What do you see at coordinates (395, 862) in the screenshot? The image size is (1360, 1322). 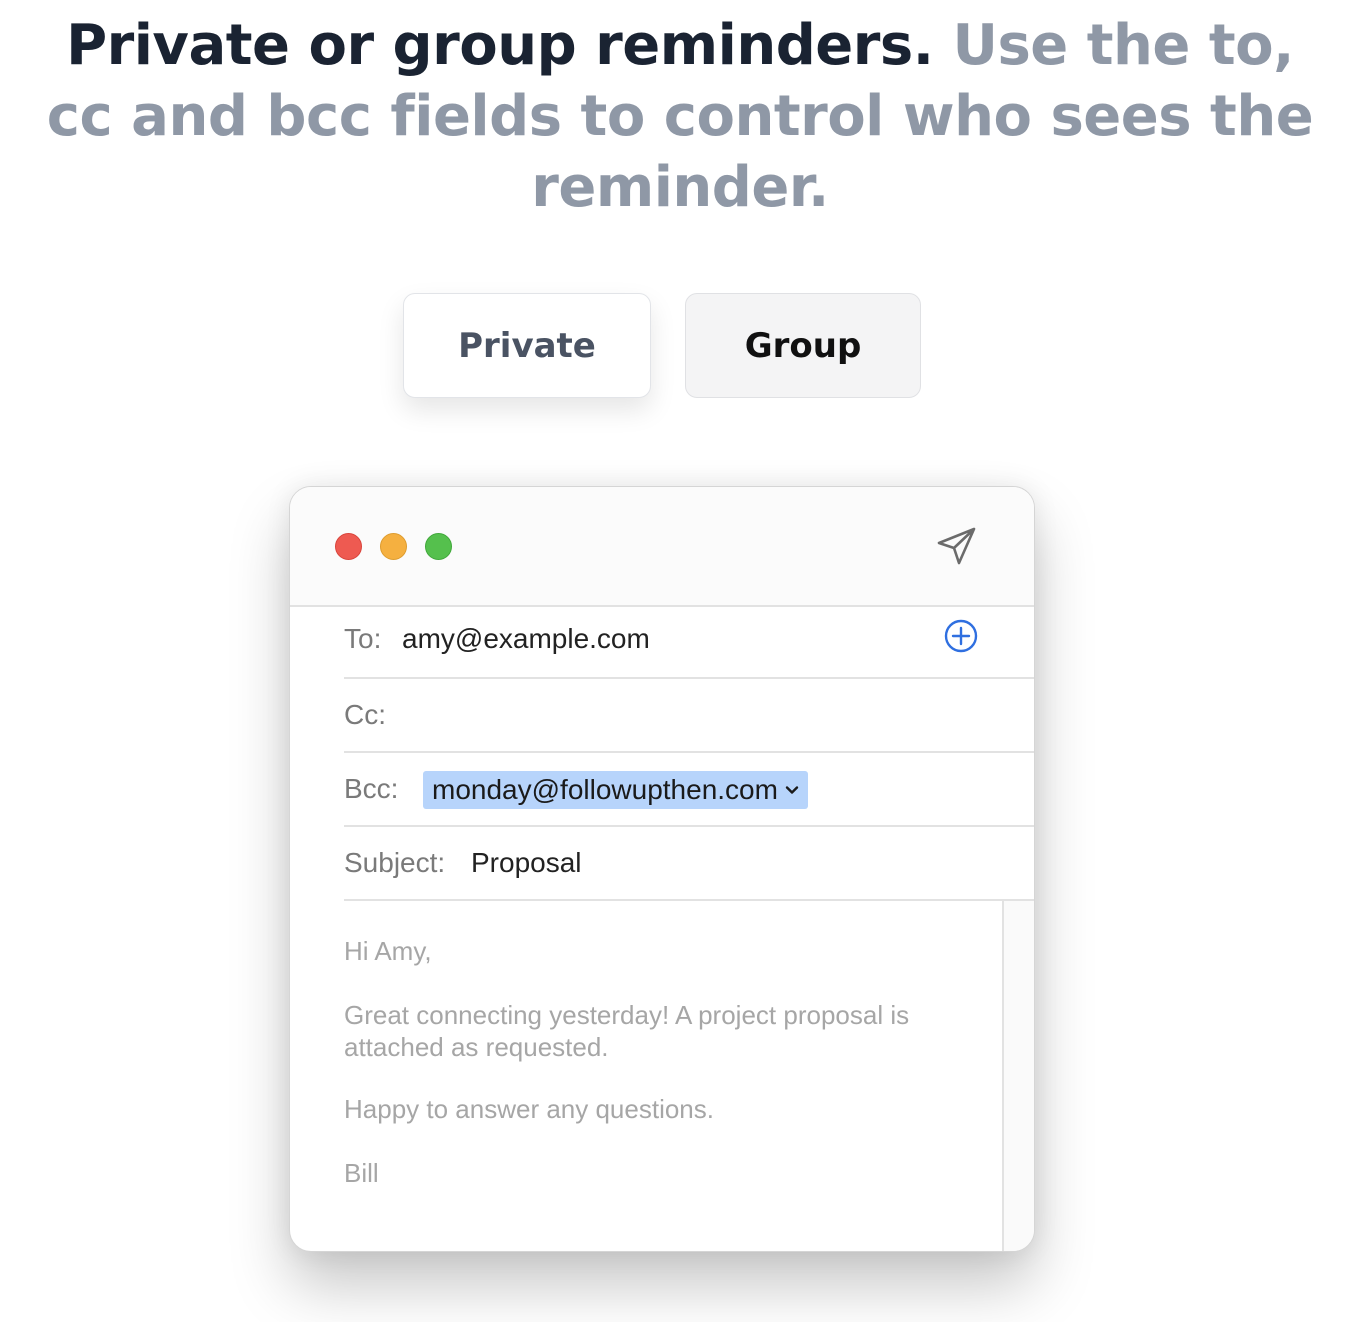 I see `subject-label: Subject:` at bounding box center [395, 862].